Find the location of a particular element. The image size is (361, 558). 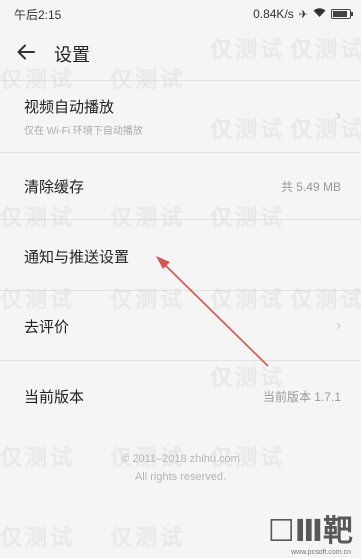

cache-size-value: 共 5.49 MB is located at coordinates (310, 186).